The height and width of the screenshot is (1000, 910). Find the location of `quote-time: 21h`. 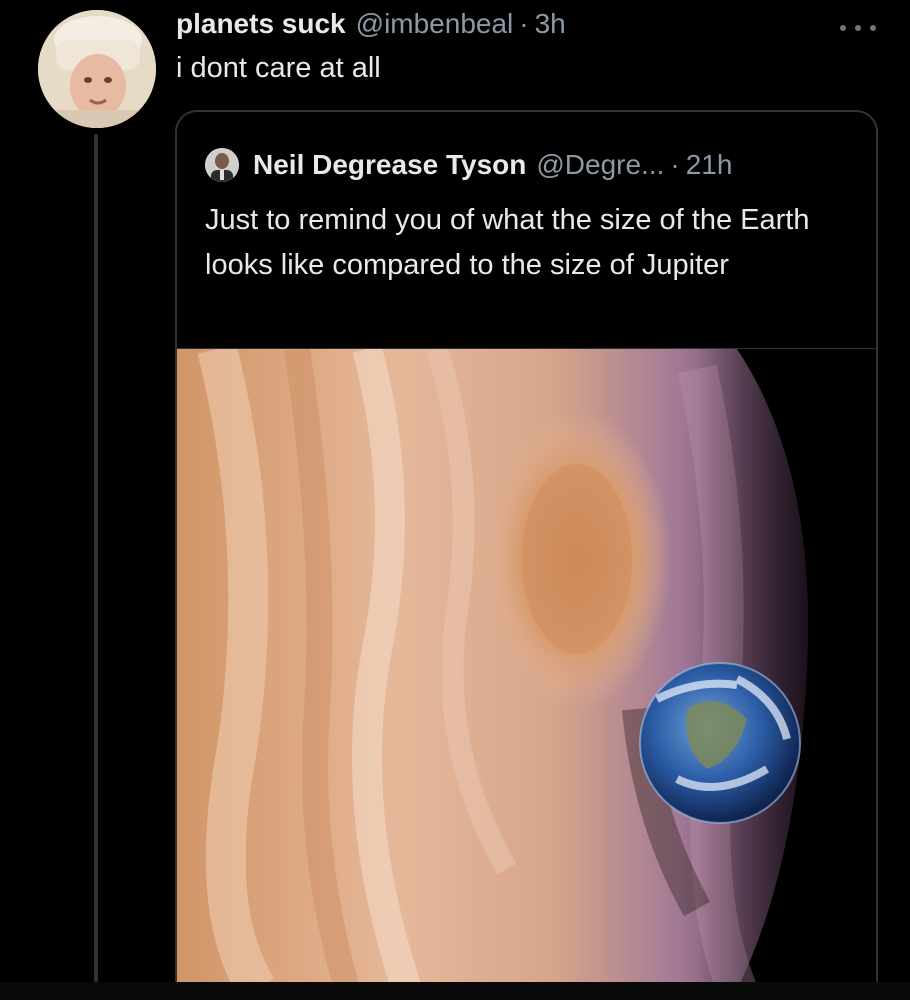

quote-time: 21h is located at coordinates (709, 165).